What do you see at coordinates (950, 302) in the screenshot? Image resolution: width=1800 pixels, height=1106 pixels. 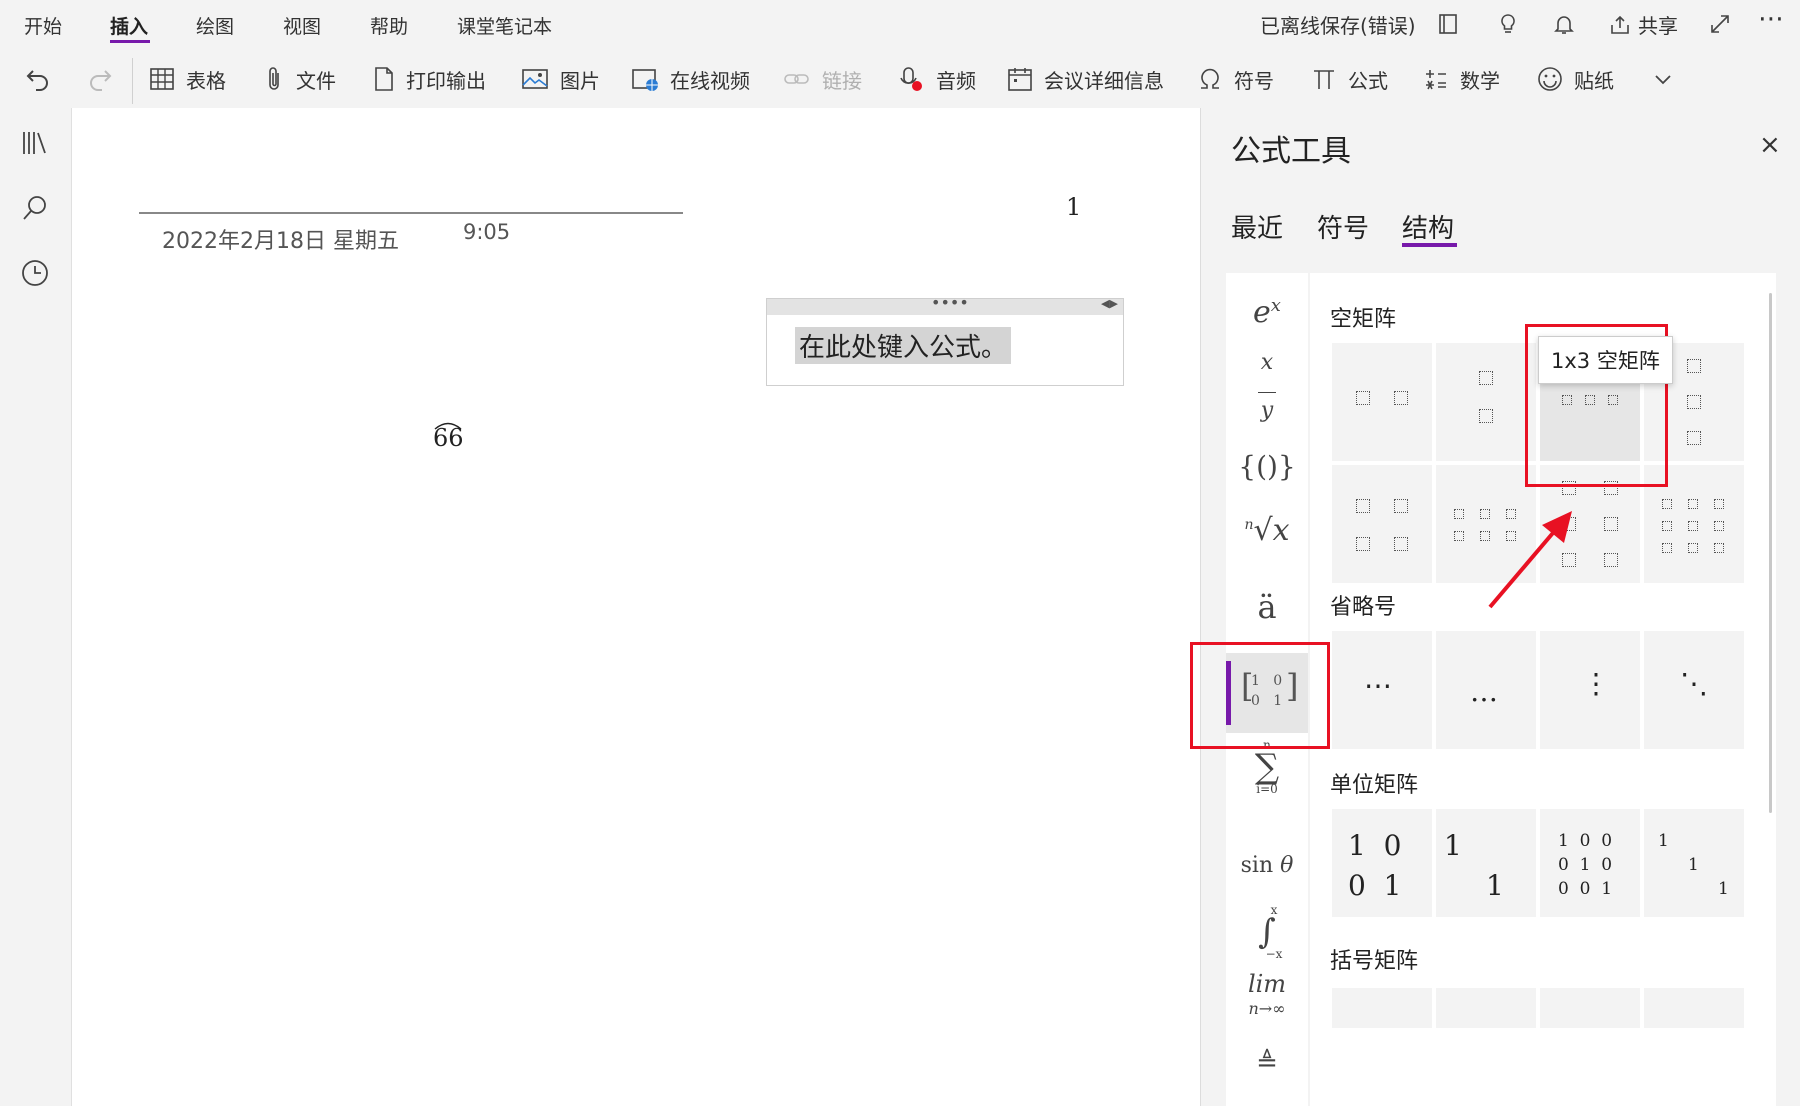 I see `drag-handle-icon: ••••` at bounding box center [950, 302].